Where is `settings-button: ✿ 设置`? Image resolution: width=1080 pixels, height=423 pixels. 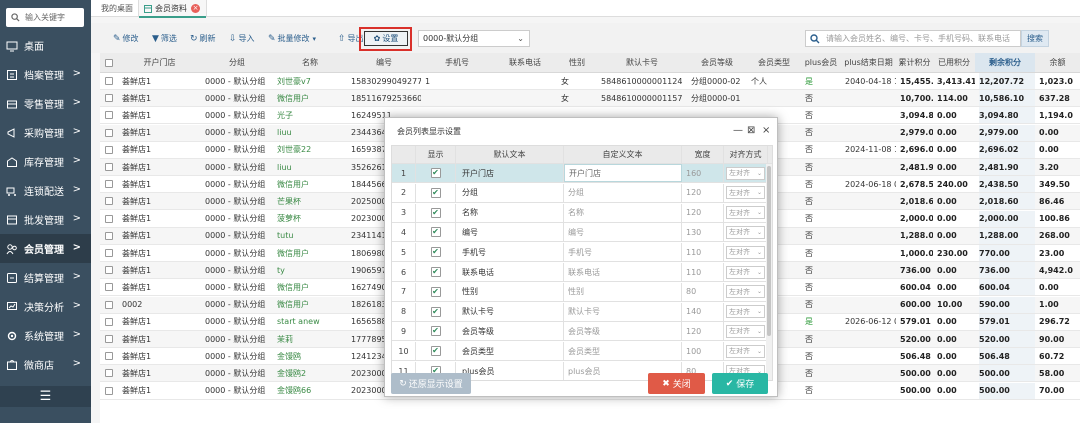
settings-button: ✿ 设置 is located at coordinates (386, 38).